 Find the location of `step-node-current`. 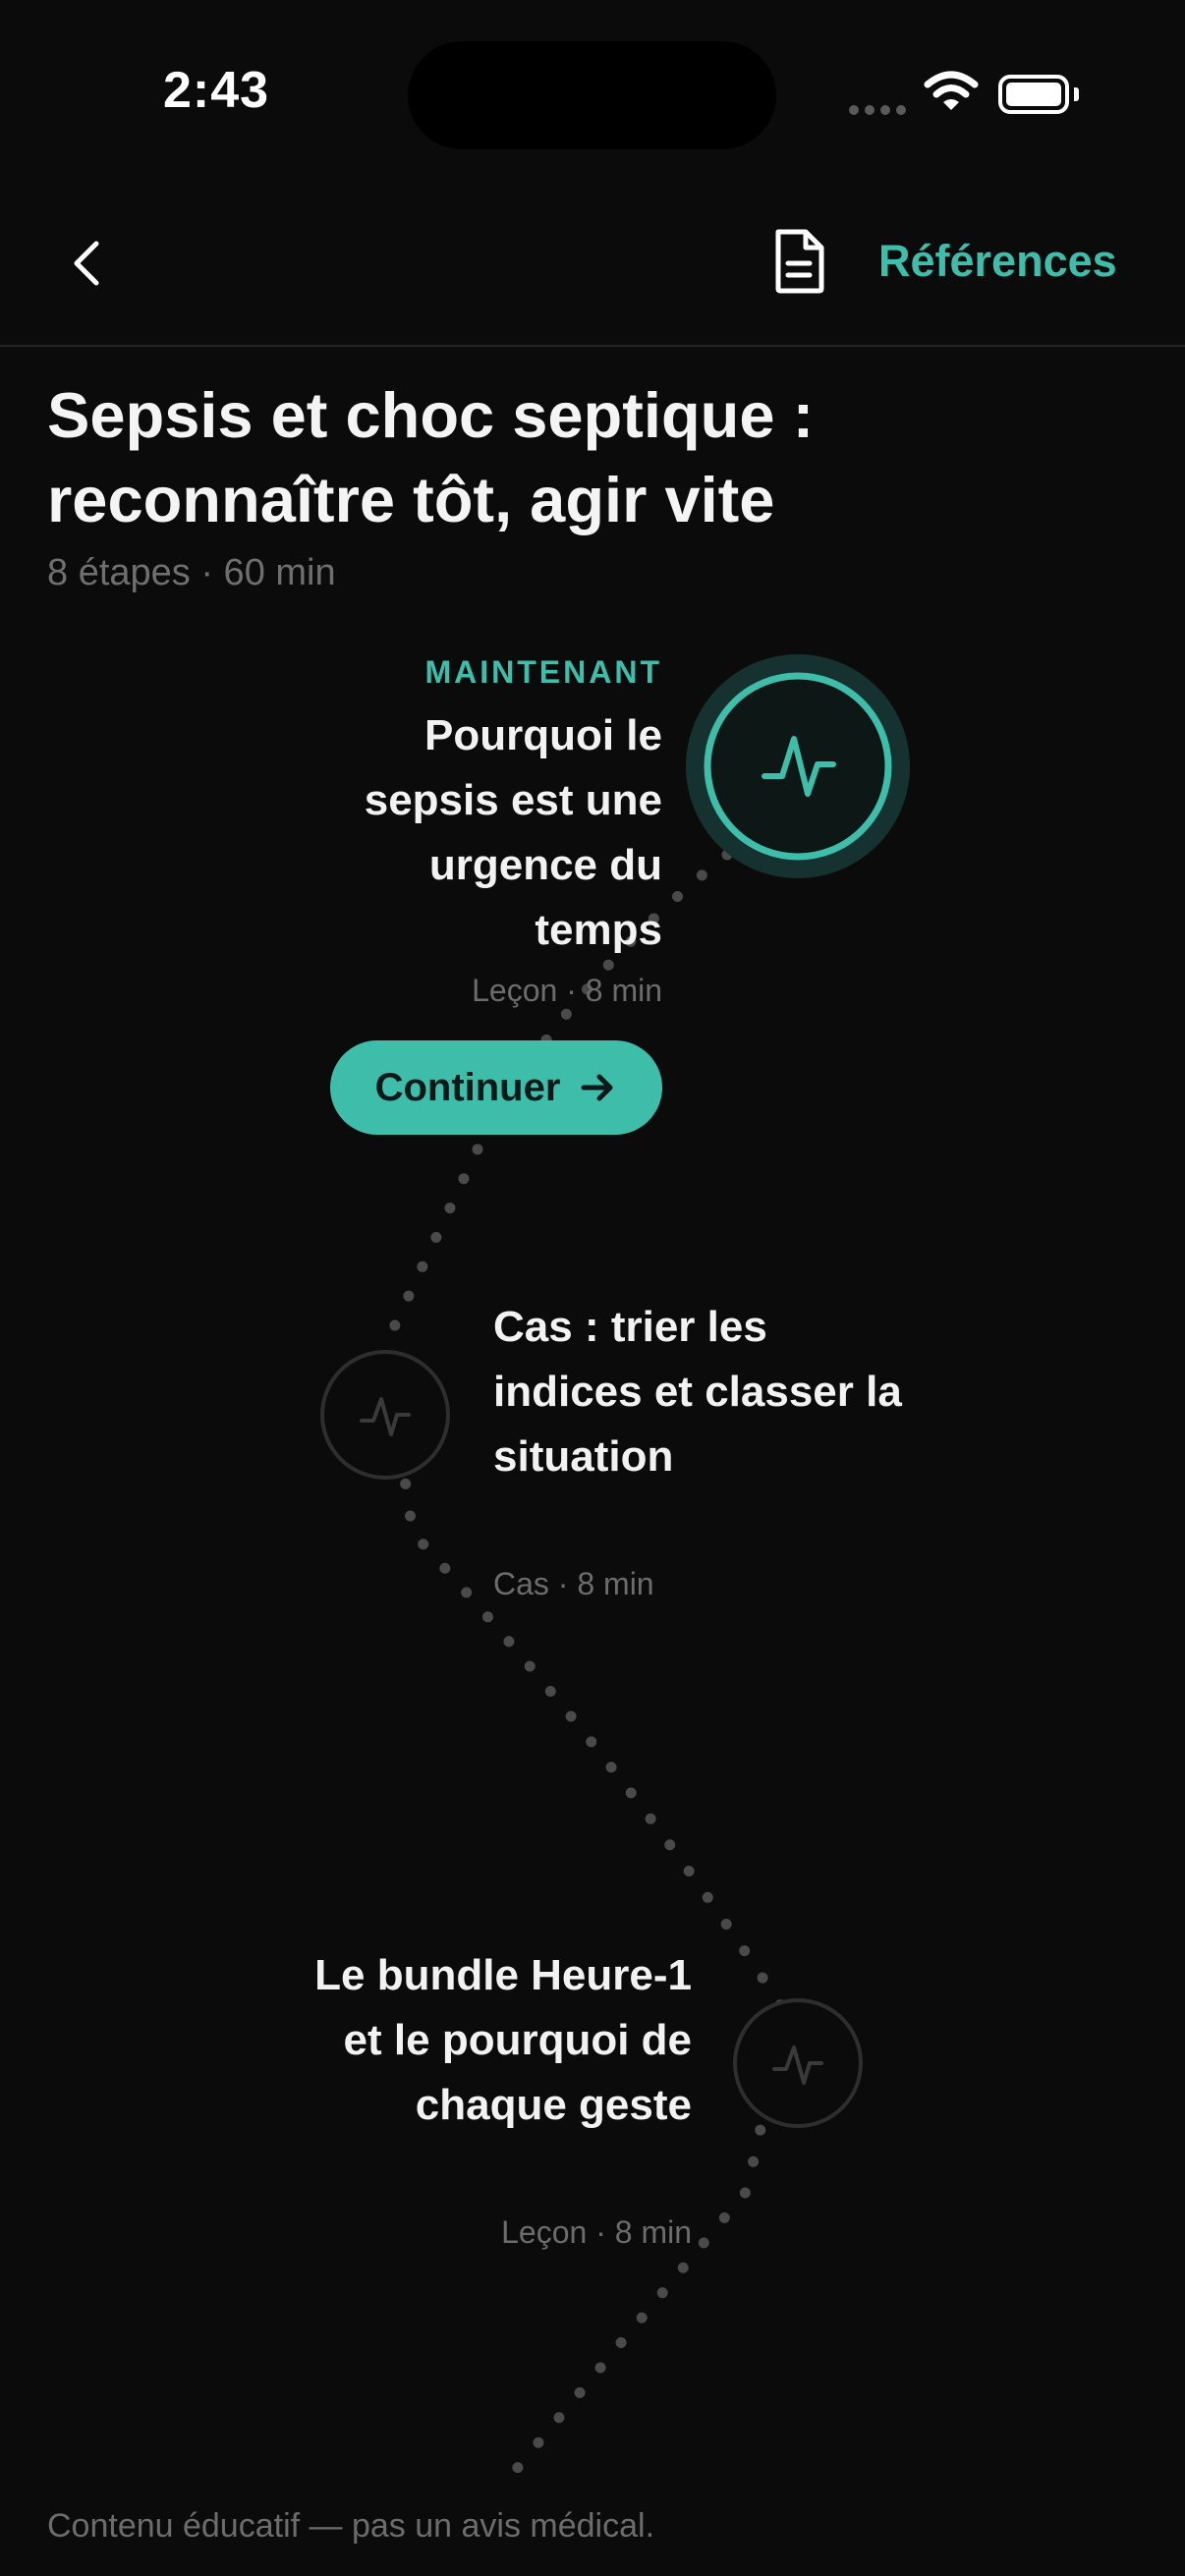

step-node-current is located at coordinates (798, 766).